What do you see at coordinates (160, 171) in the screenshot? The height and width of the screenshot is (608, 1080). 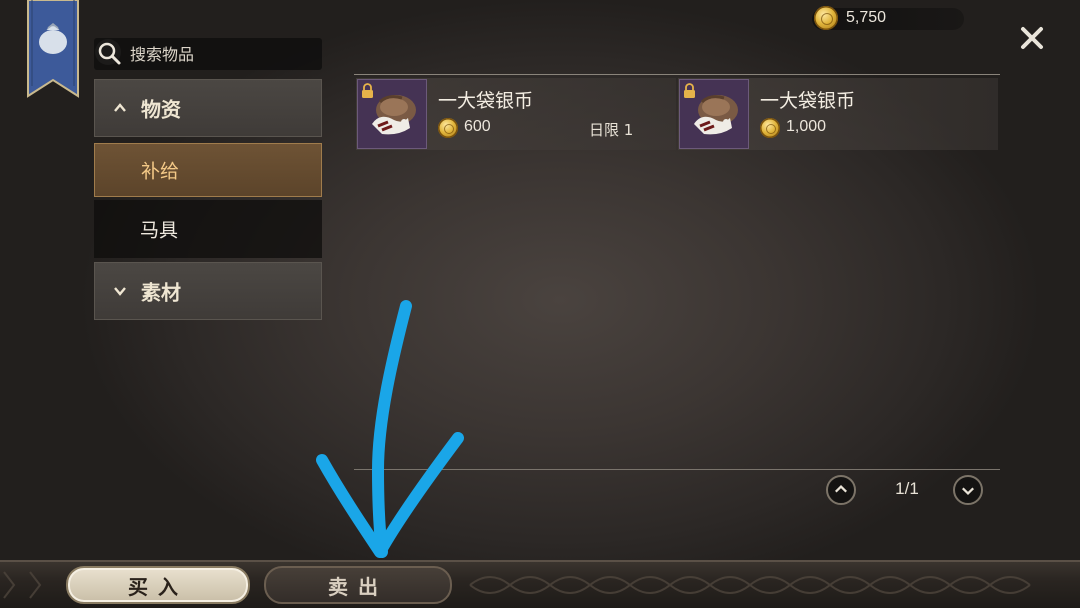 I see `subcategory-label: 补给` at bounding box center [160, 171].